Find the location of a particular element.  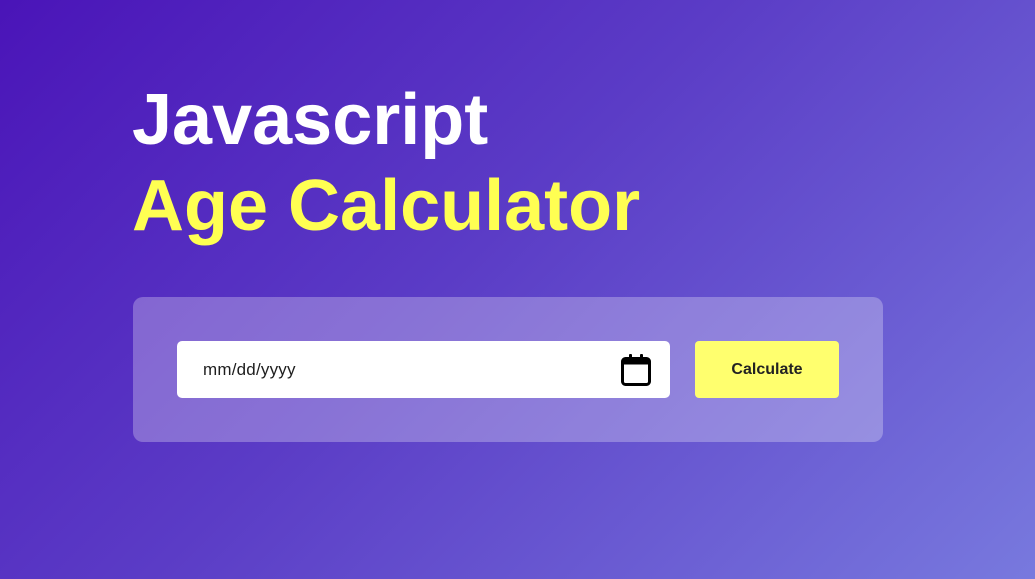

page-title: Javascript is located at coordinates (310, 120).